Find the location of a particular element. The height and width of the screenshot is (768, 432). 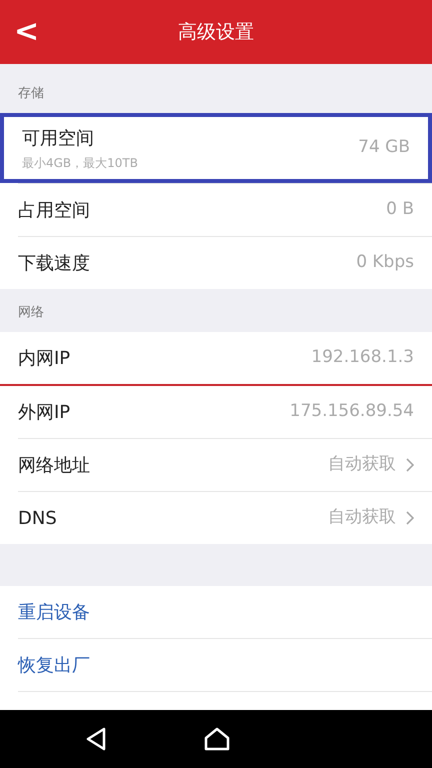

row-label: 内网IP is located at coordinates (45, 358).